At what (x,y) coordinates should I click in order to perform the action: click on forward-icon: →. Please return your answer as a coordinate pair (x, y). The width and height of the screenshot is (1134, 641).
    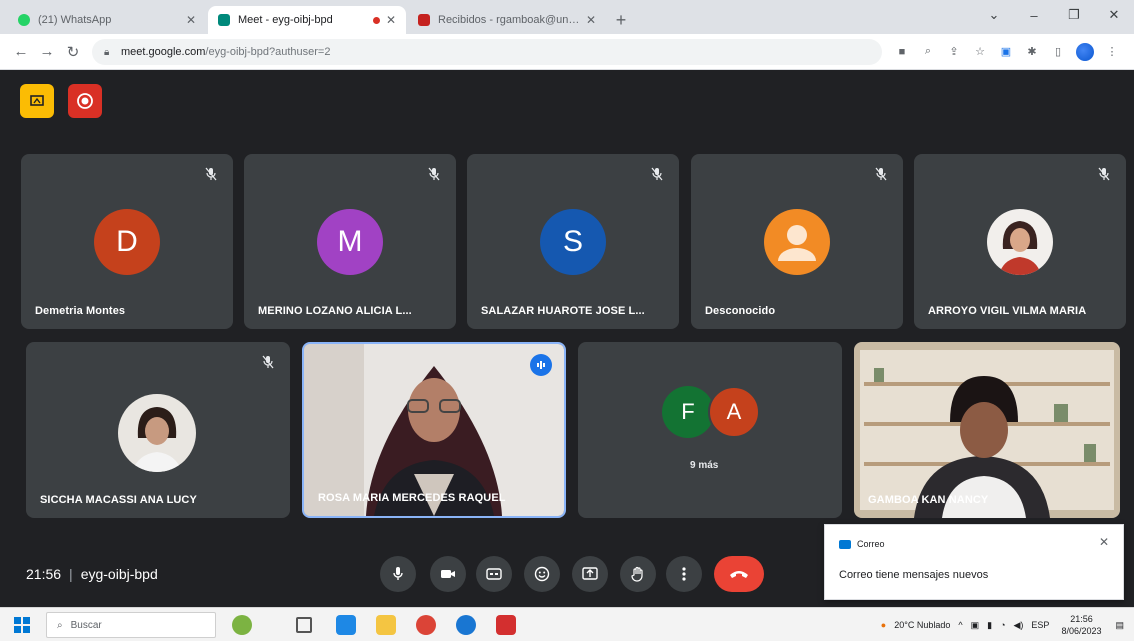
    Looking at the image, I should click on (47, 52).